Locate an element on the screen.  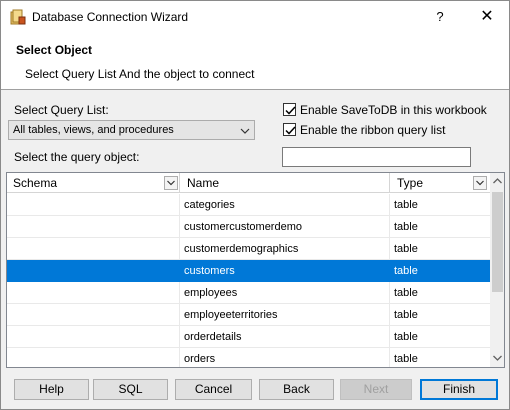
vertical-scrollbar is located at coordinates (497, 270).